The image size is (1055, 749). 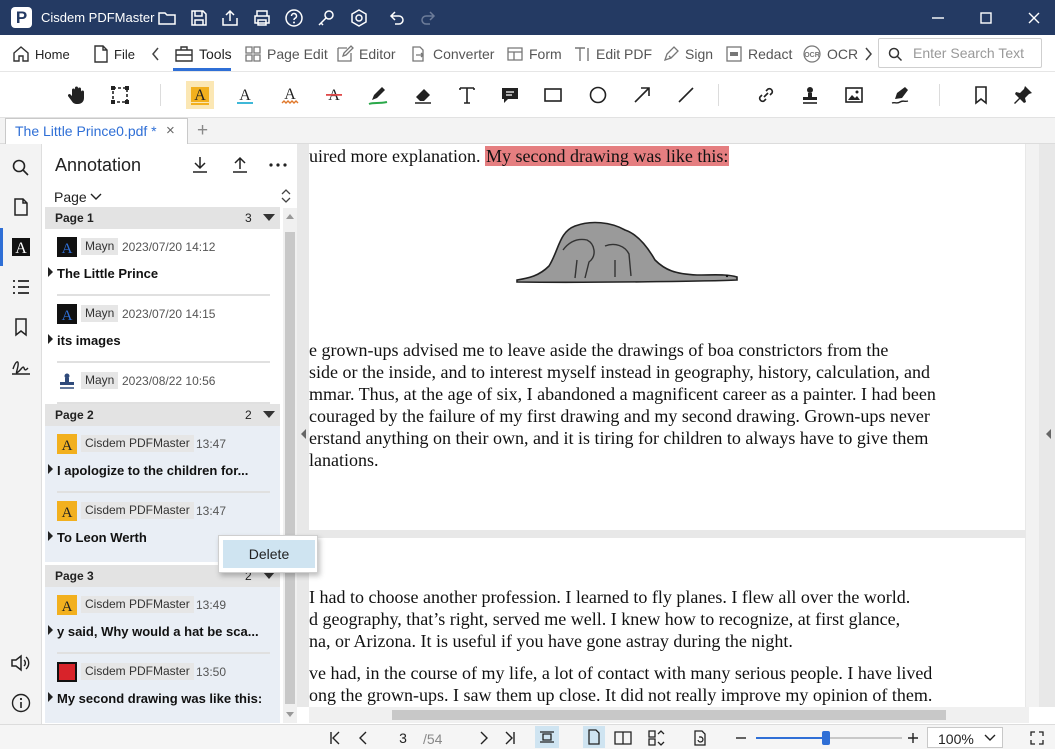 What do you see at coordinates (162, 329) in the screenshot?
I see `annotation-item: A Mayn 2023/07/20 14:15 its images` at bounding box center [162, 329].